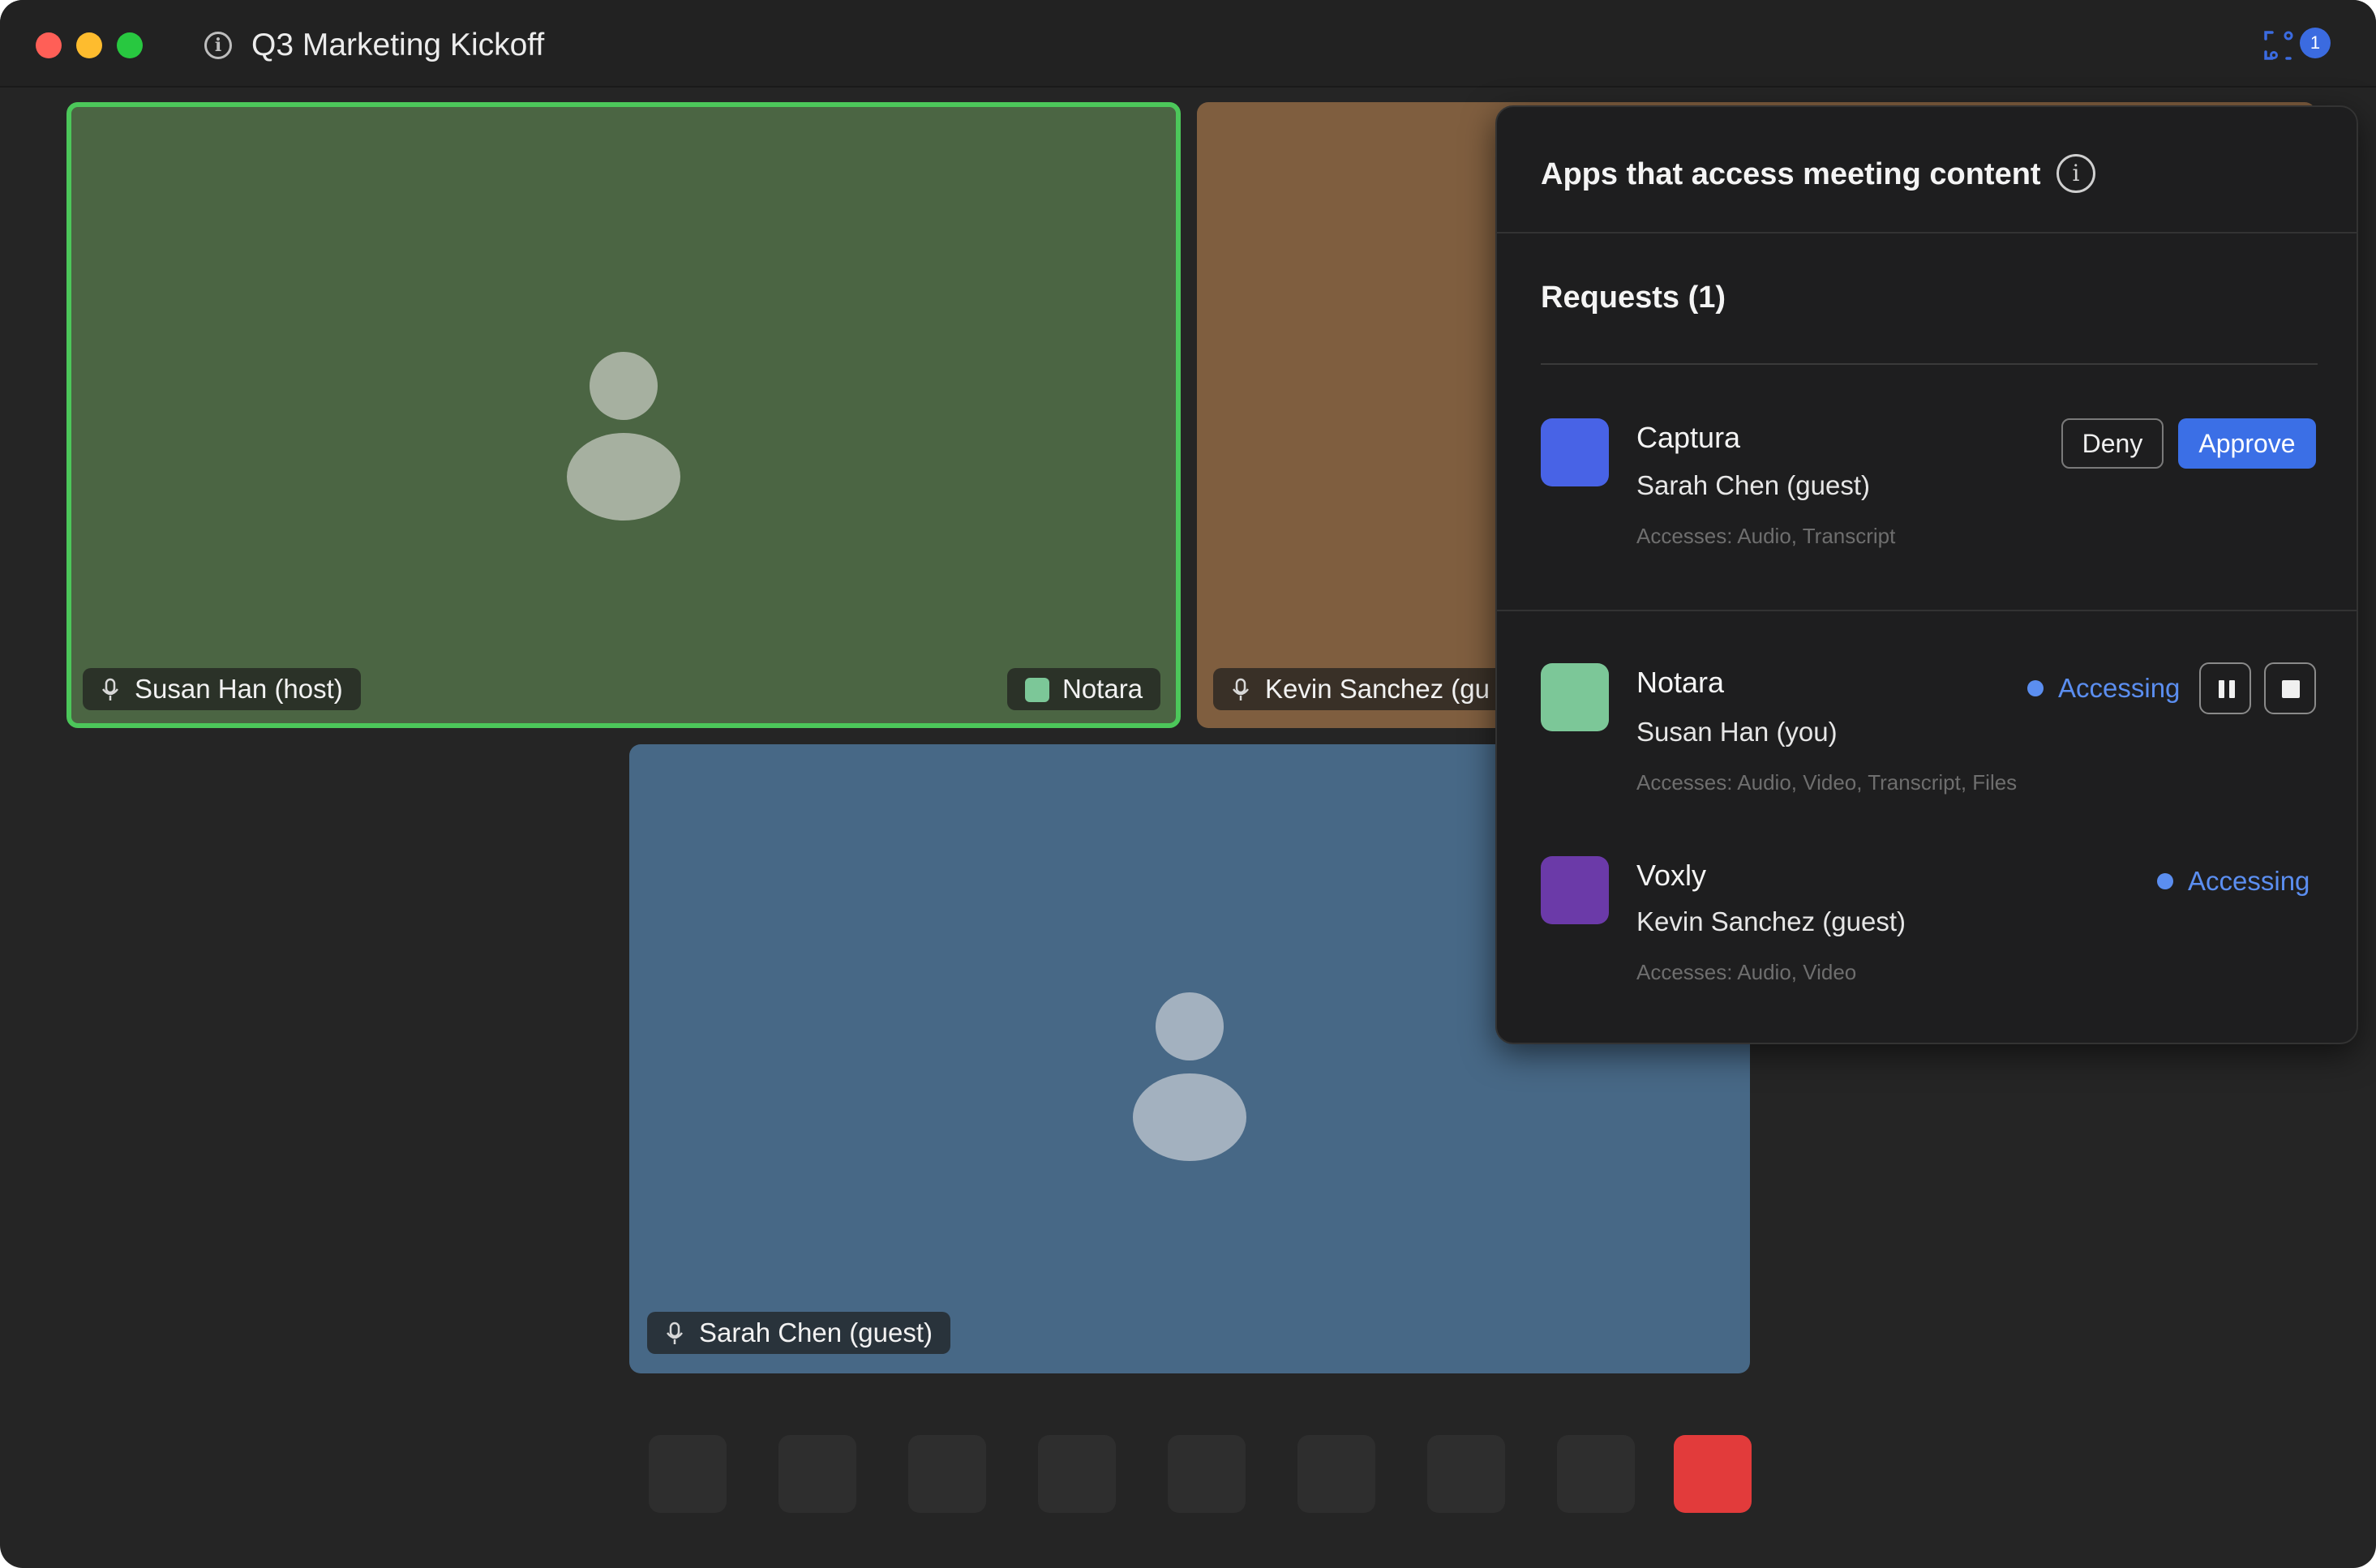 The image size is (2376, 1568). I want to click on app-name: Voxly, so click(1671, 875).